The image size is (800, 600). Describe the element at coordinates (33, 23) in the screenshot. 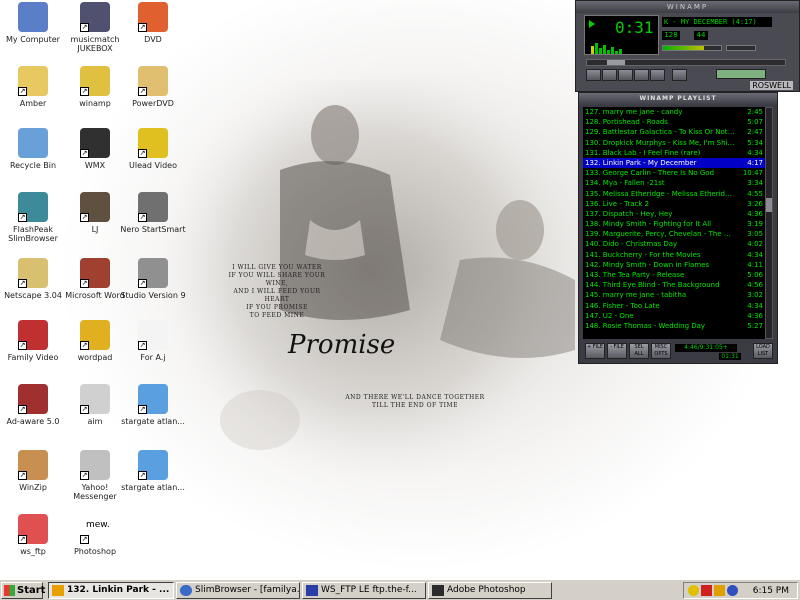

I see `desktop-icon: My Computer` at that location.